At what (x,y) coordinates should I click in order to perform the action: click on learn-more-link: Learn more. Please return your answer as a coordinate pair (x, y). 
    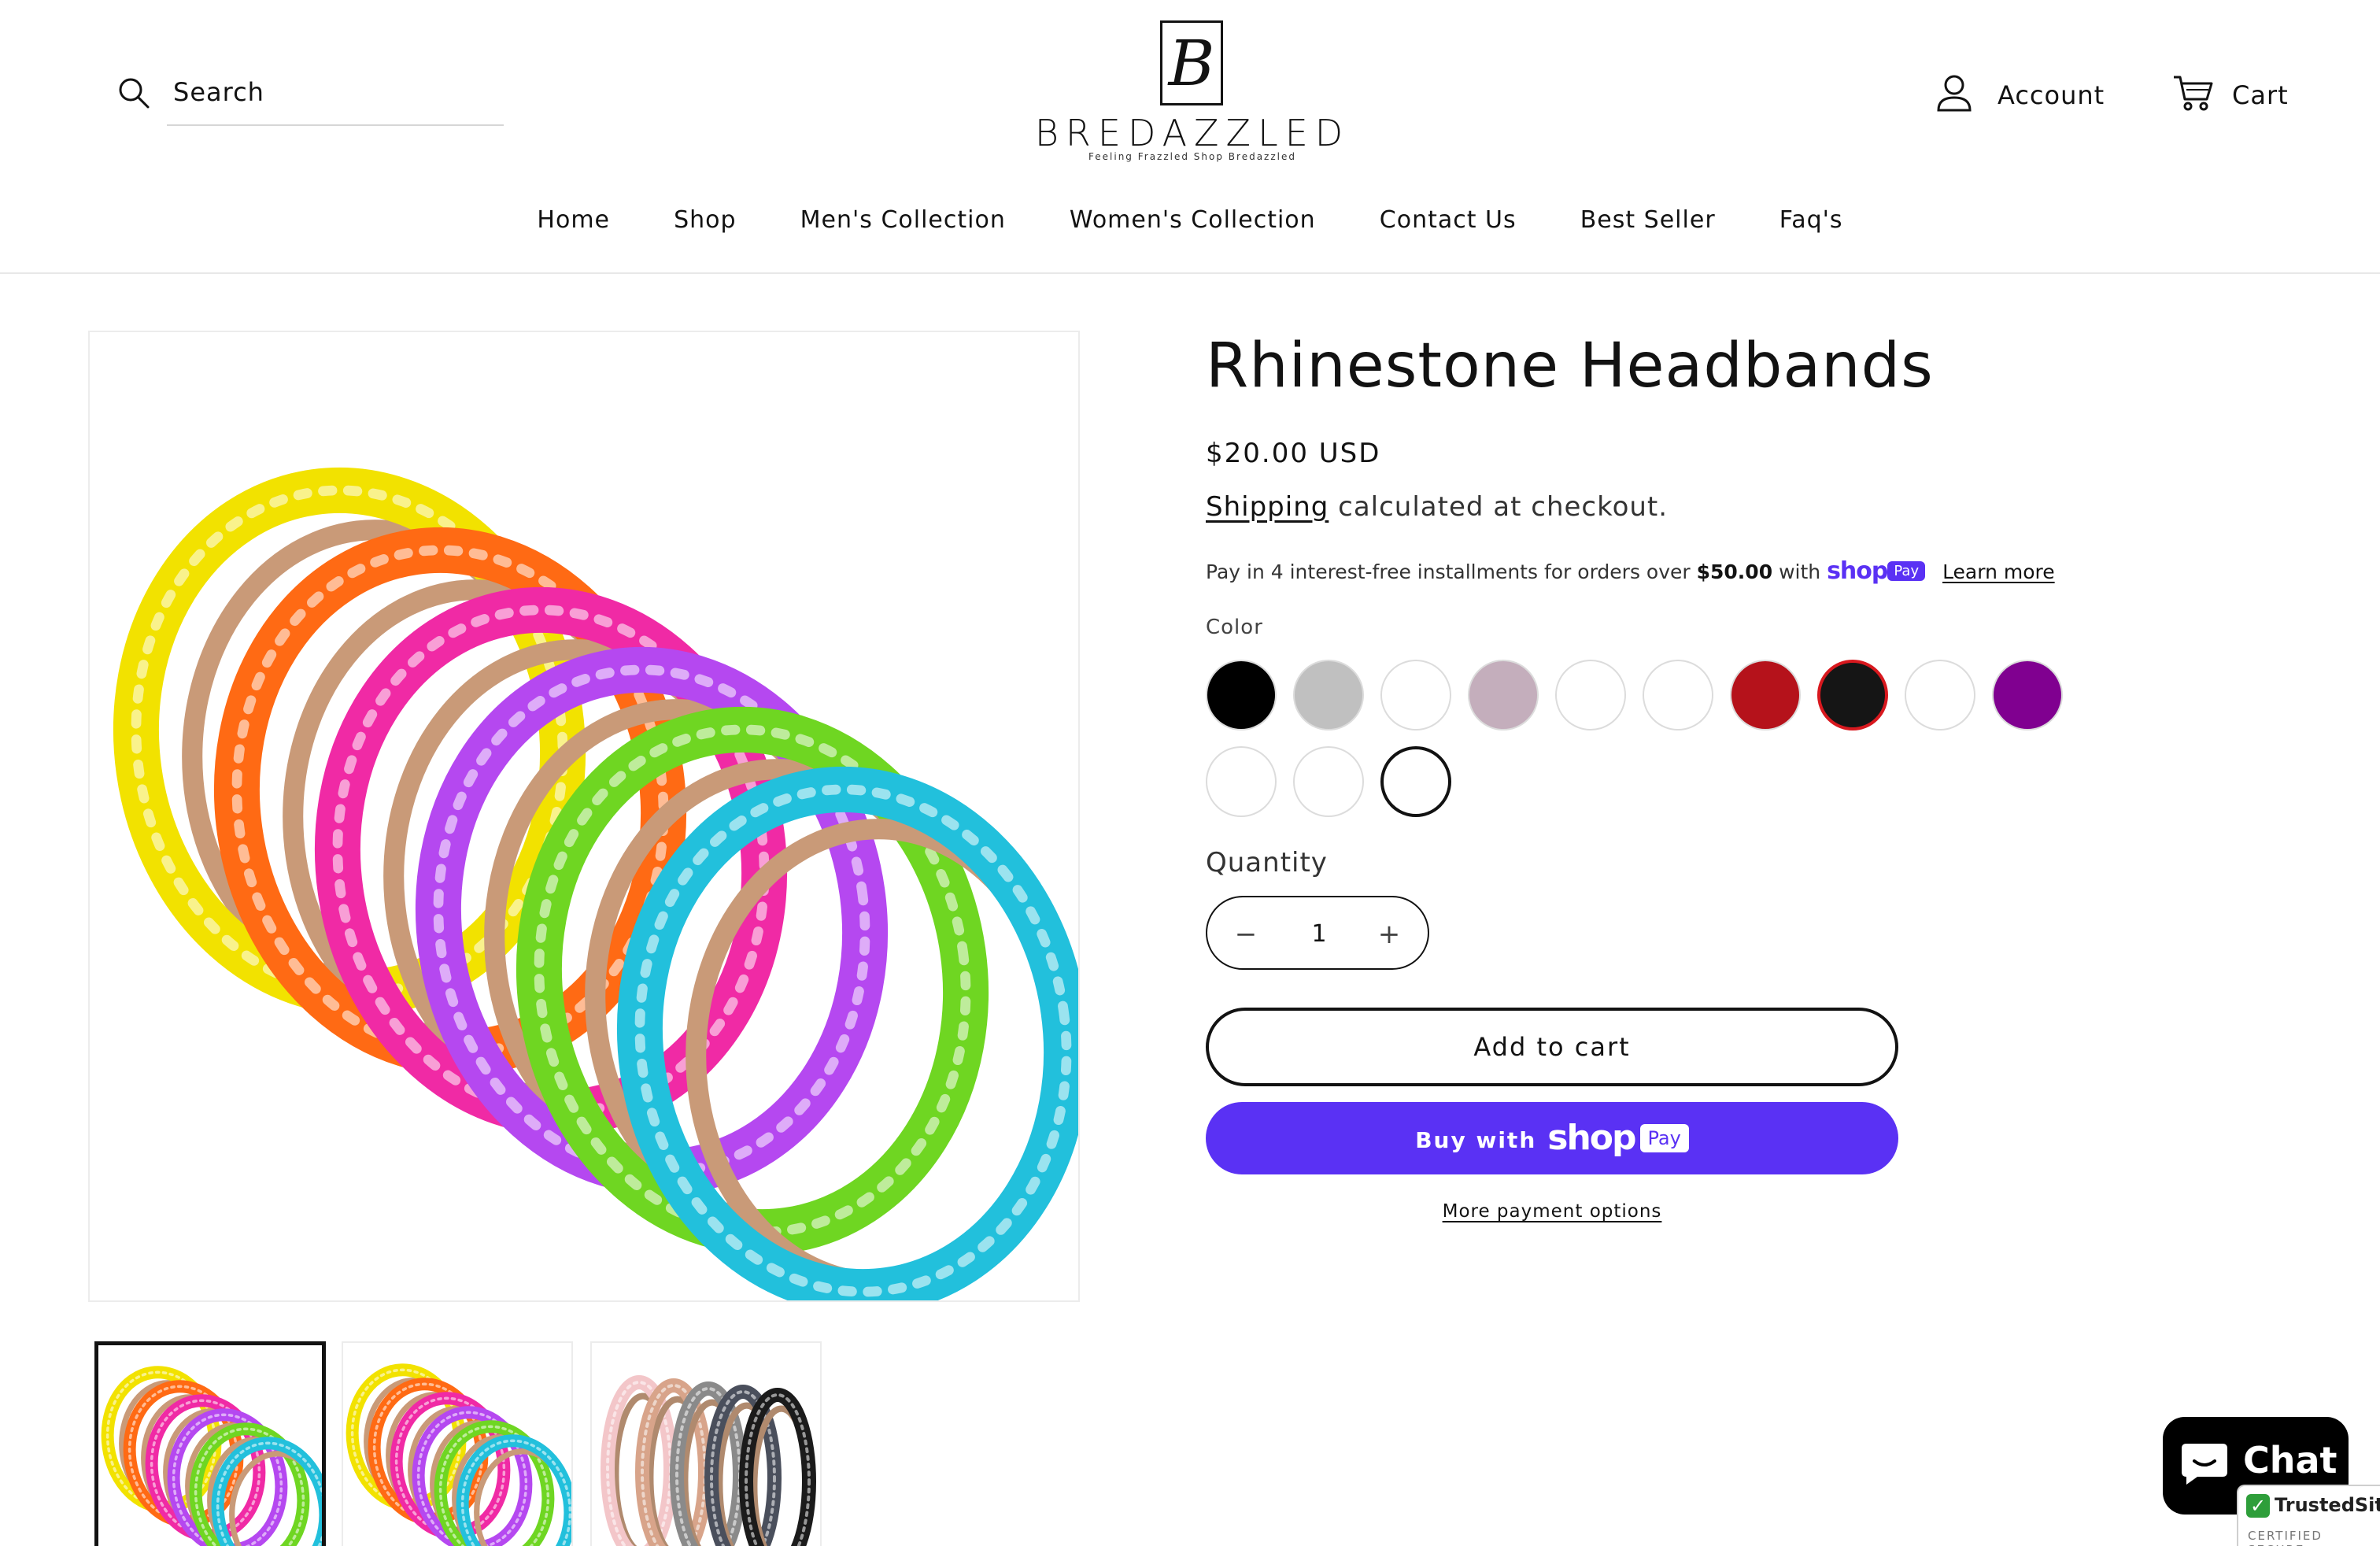
    Looking at the image, I should click on (1998, 572).